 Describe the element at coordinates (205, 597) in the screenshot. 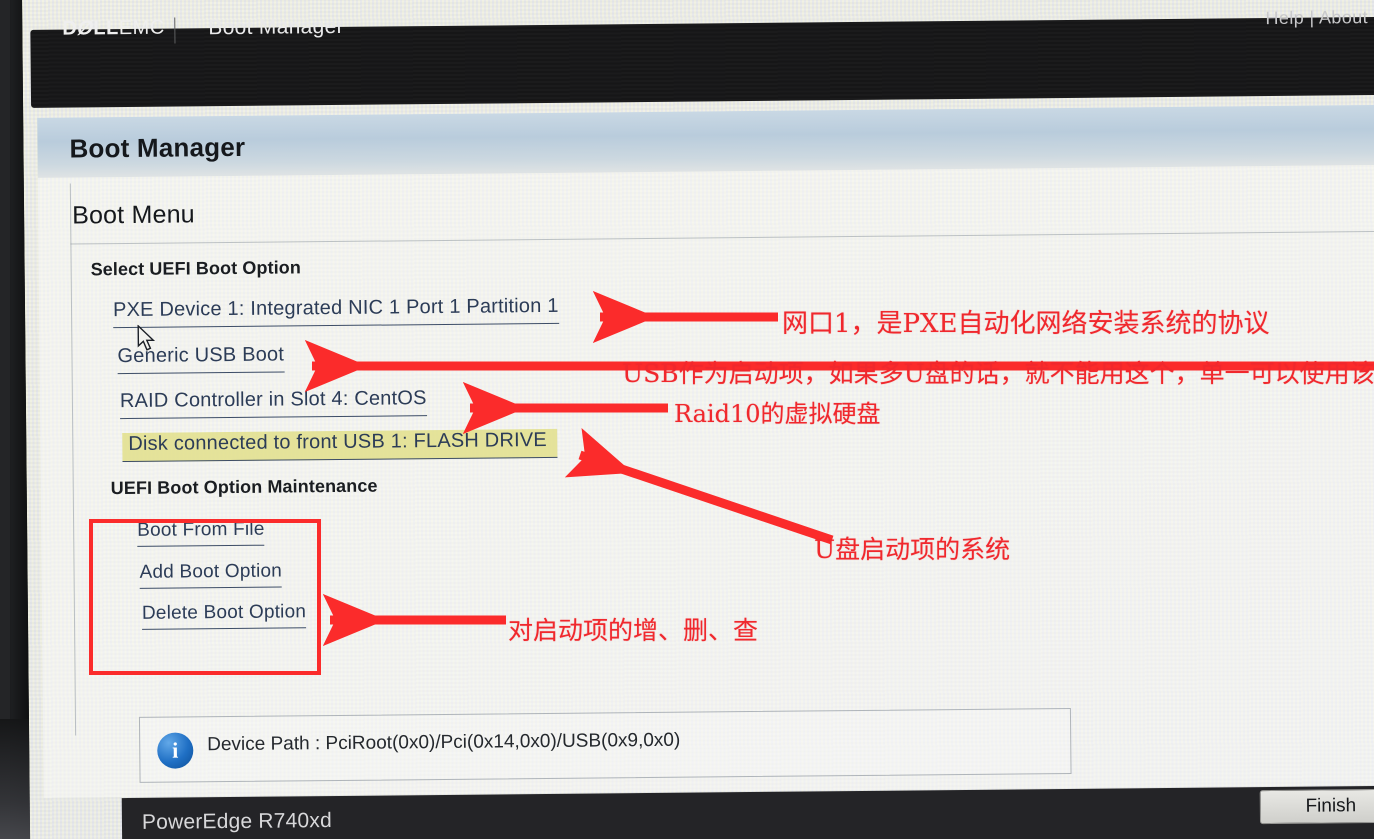

I see `annotation-box-maintenance` at that location.